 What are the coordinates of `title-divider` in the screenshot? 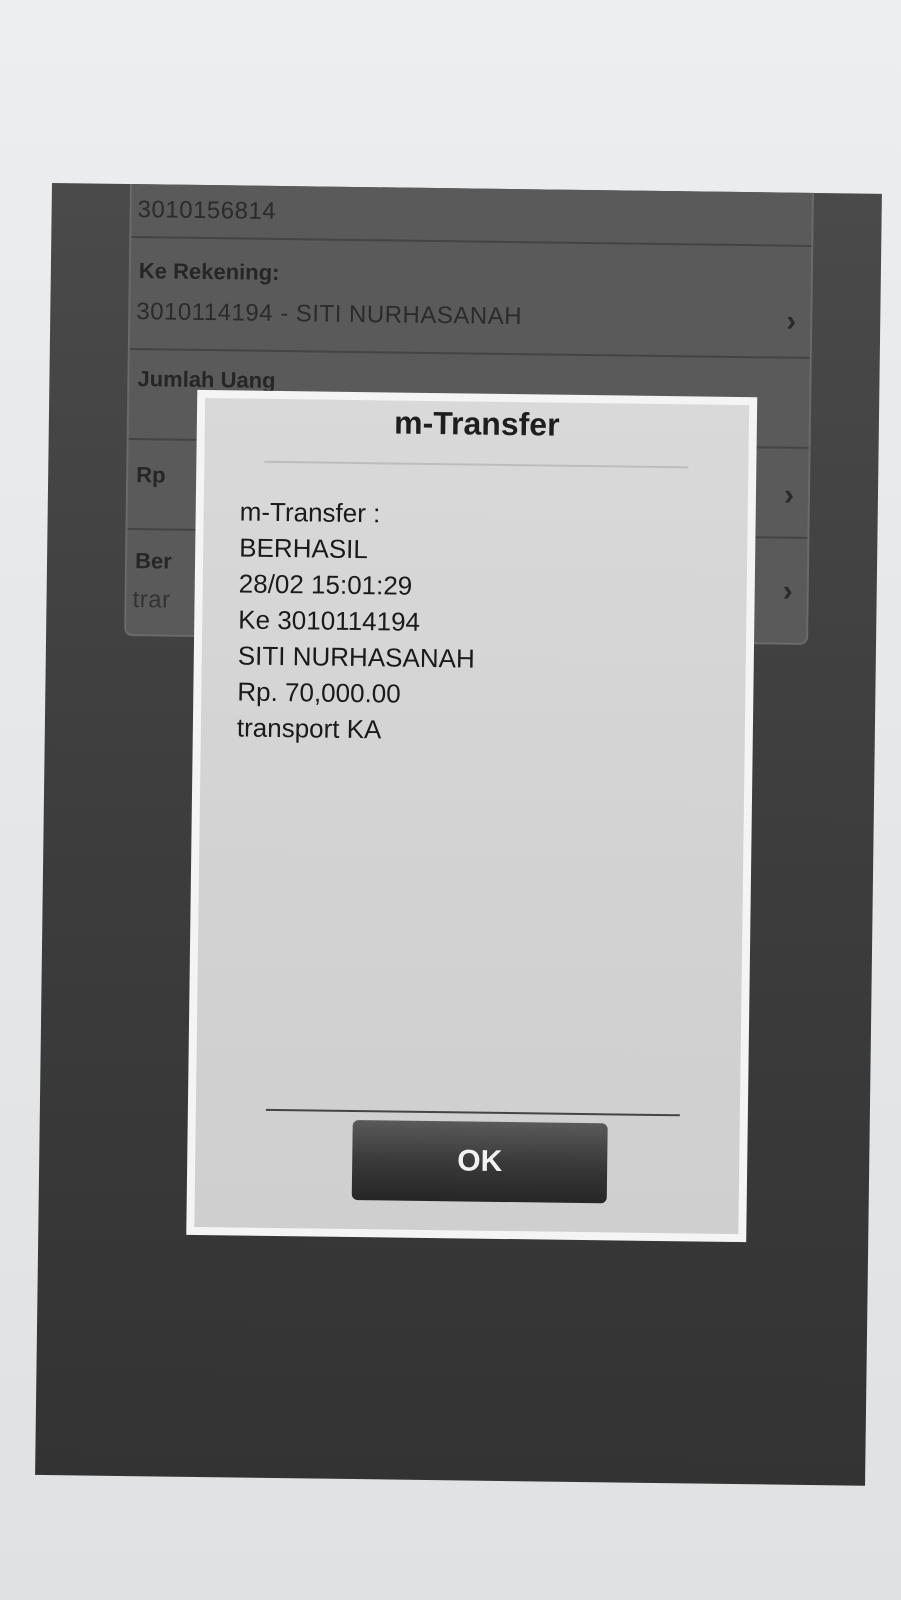 It's located at (476, 464).